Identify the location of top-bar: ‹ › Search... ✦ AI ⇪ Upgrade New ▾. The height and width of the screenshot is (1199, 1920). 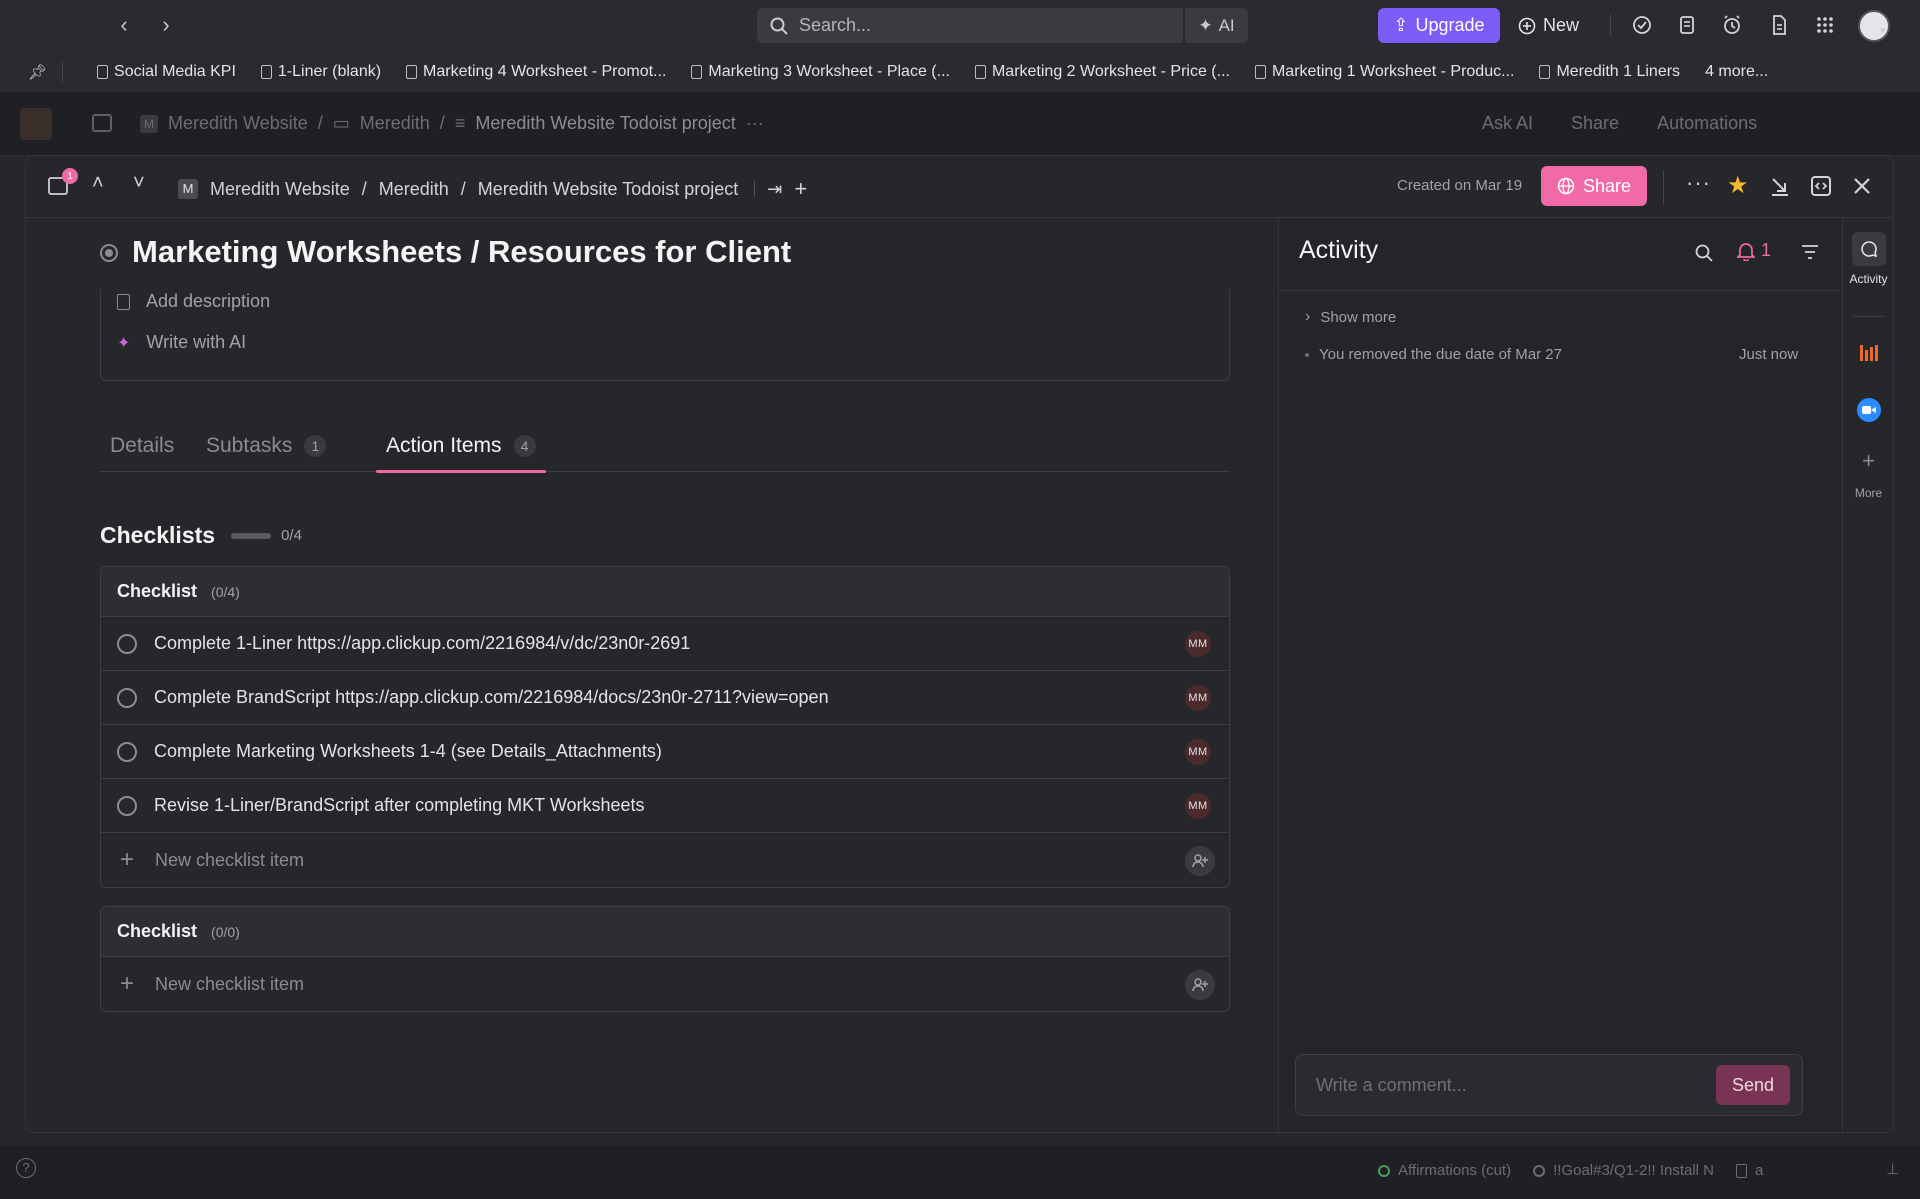
(960, 26).